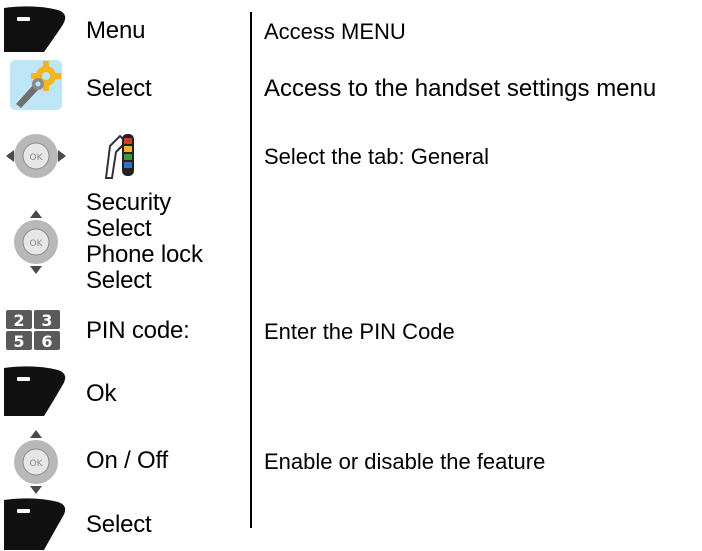 The image size is (702, 551). I want to click on nav-left-right-icon: OK, so click(36, 156).